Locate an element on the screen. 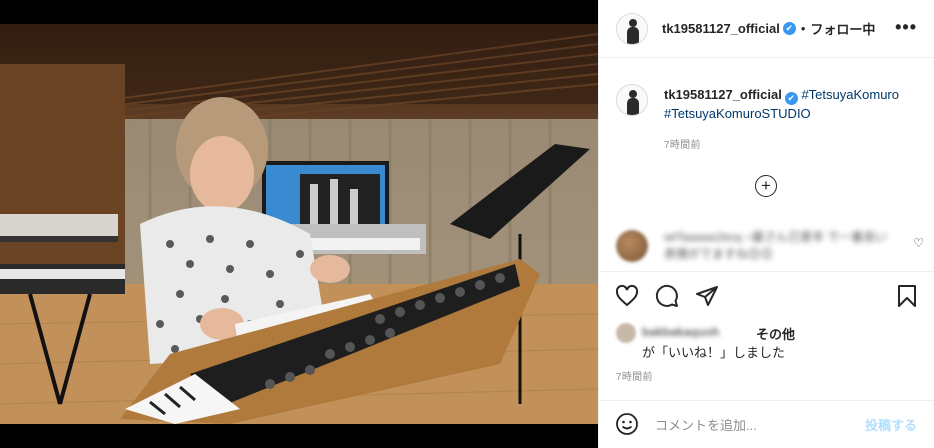 The image size is (934, 448). caption-verified-badge-icon: ✔ is located at coordinates (791, 98).